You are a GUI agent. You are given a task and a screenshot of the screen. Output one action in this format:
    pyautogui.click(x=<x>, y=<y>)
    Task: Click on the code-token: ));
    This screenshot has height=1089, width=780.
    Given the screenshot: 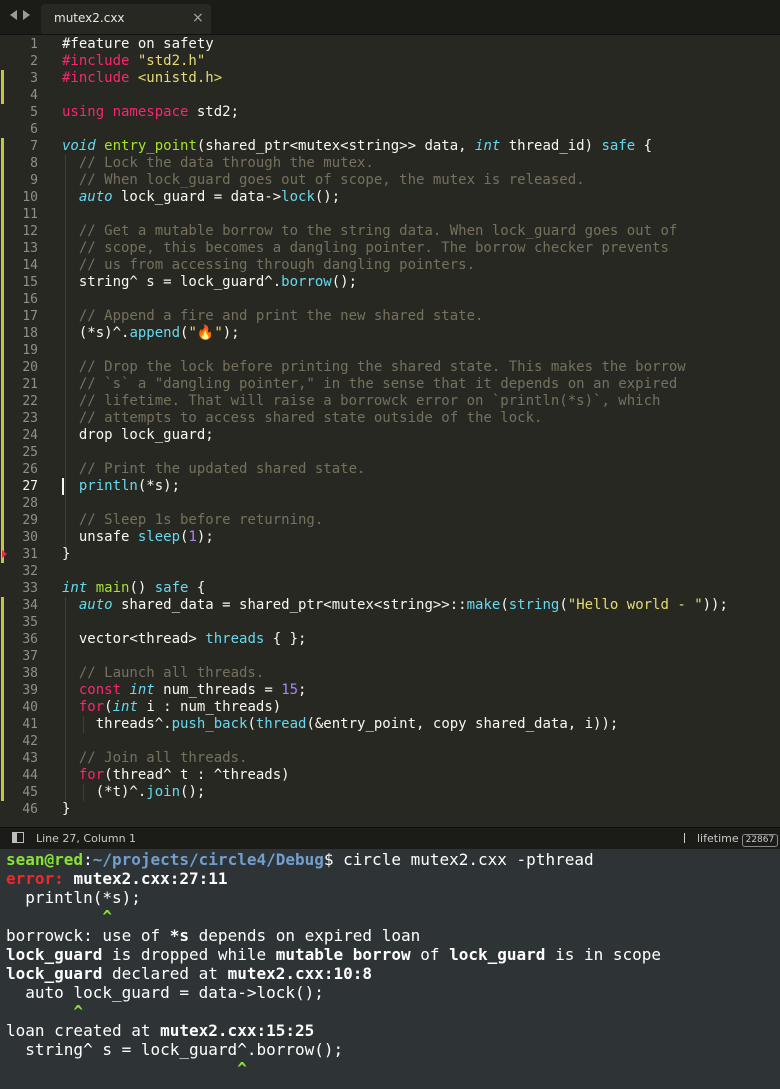 What is the action you would take?
    pyautogui.click(x=715, y=605)
    